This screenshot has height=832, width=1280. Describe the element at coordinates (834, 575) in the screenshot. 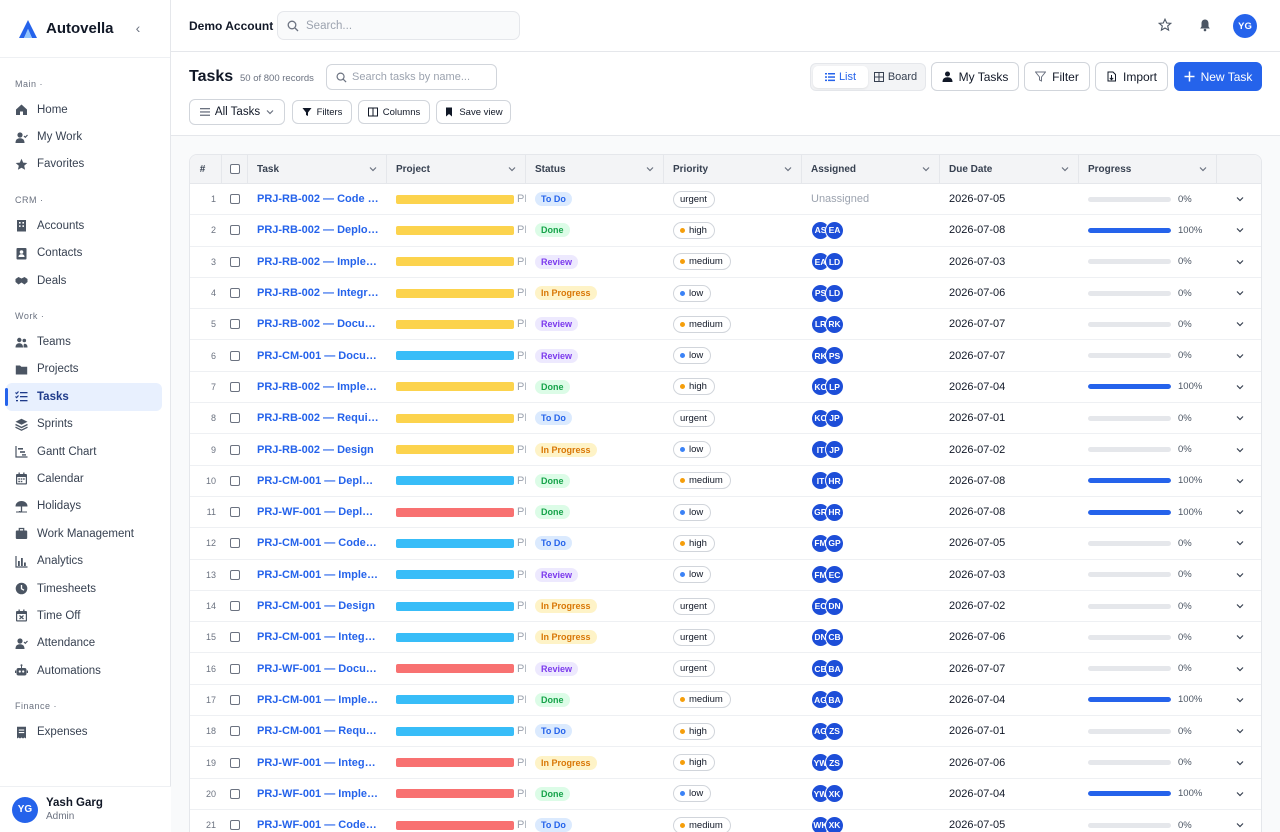

I see `assignee-avatar: EC` at that location.